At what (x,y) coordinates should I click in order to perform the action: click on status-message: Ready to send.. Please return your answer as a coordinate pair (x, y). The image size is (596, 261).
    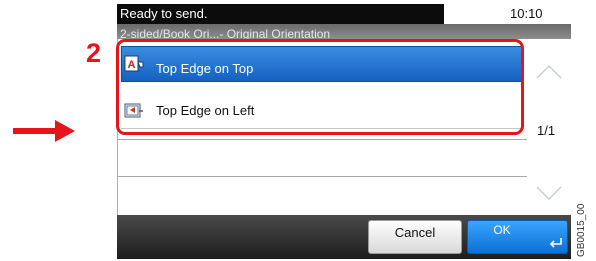
    Looking at the image, I should click on (164, 13).